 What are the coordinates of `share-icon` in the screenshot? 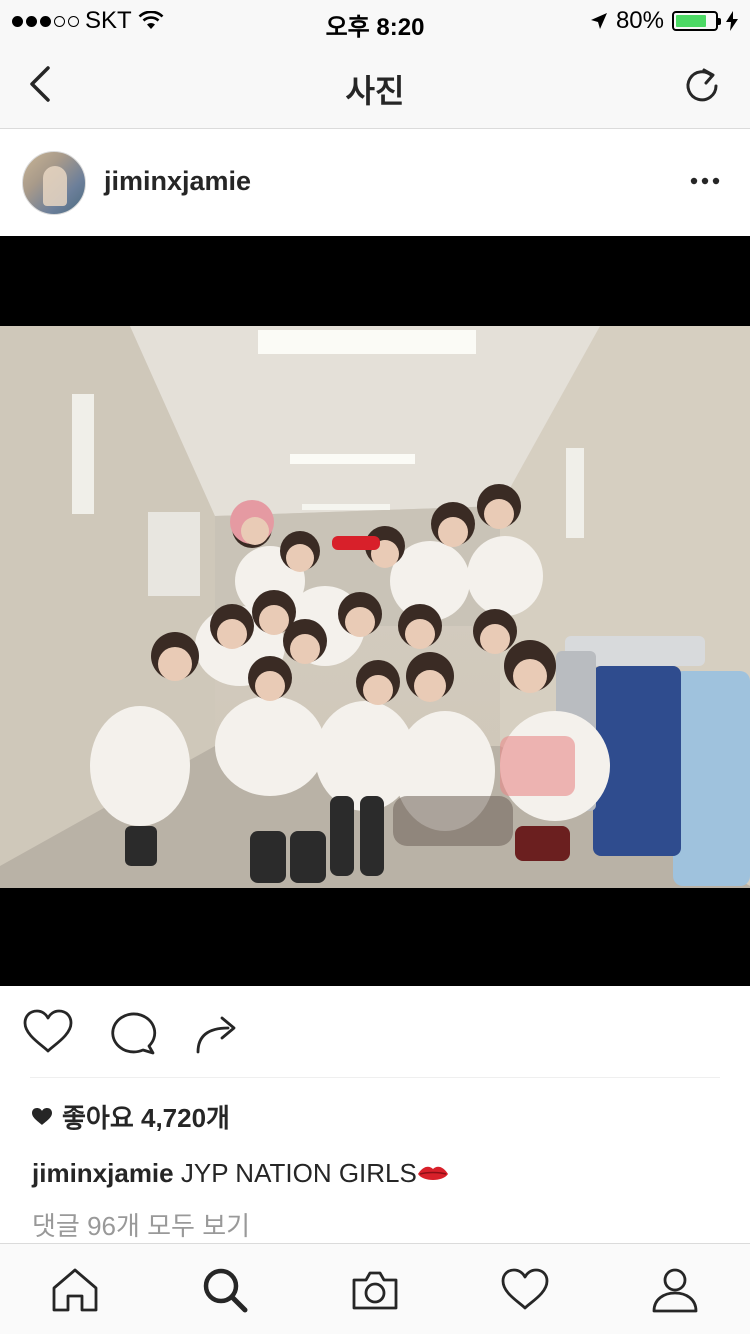 It's located at (218, 1032).